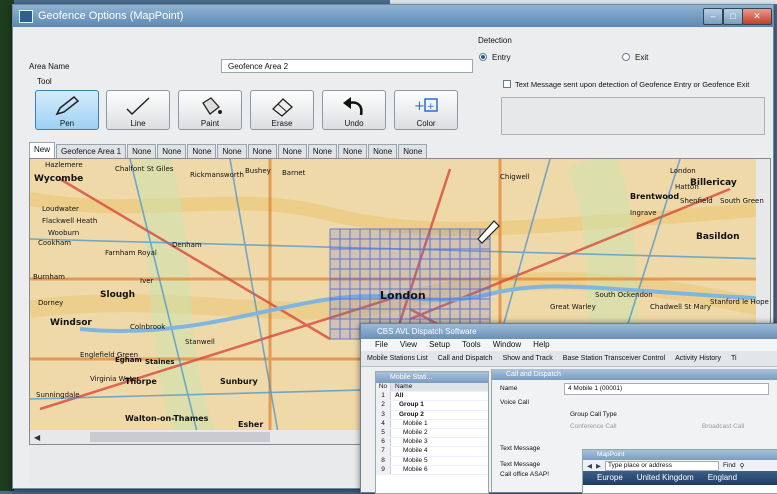  I want to click on row-no: 8, so click(383, 460).